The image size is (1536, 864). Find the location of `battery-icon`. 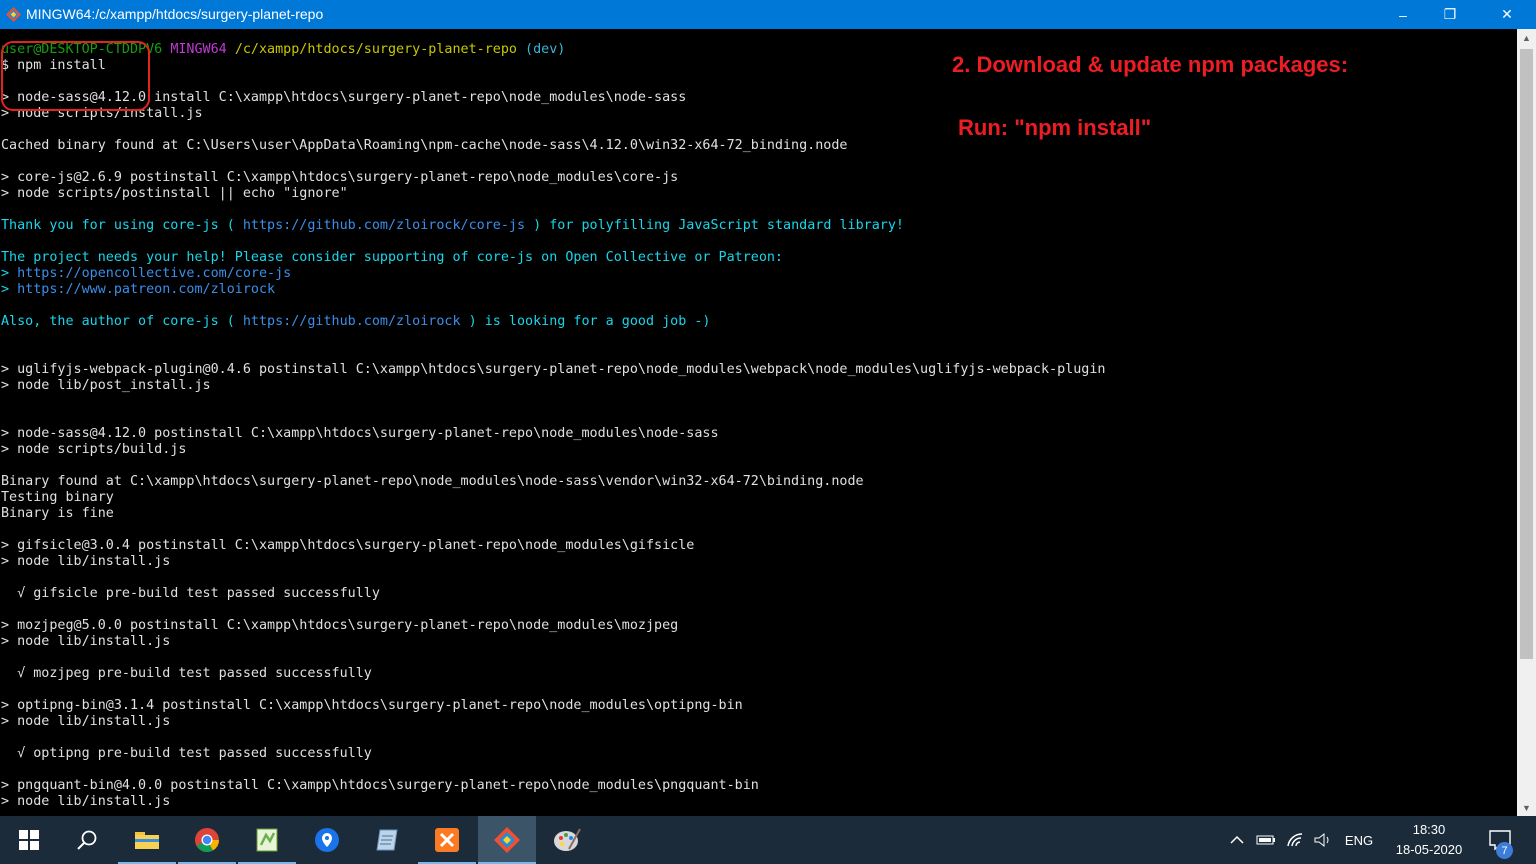

battery-icon is located at coordinates (1265, 840).